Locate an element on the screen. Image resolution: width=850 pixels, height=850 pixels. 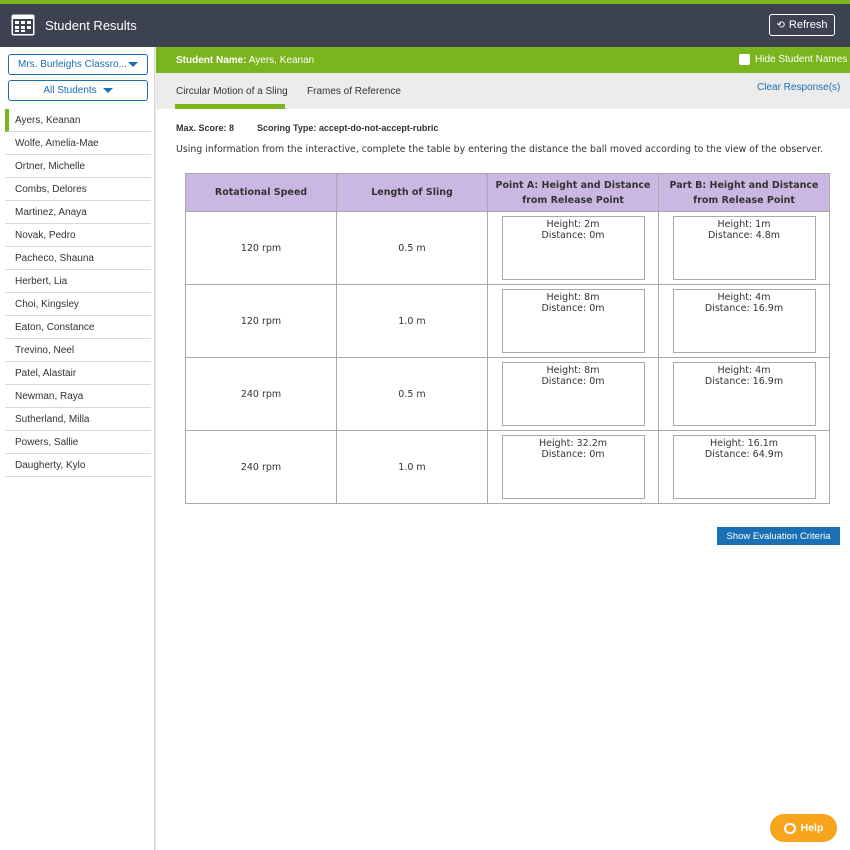
clear-responses-link: Clear Response(s) is located at coordinates (798, 87).